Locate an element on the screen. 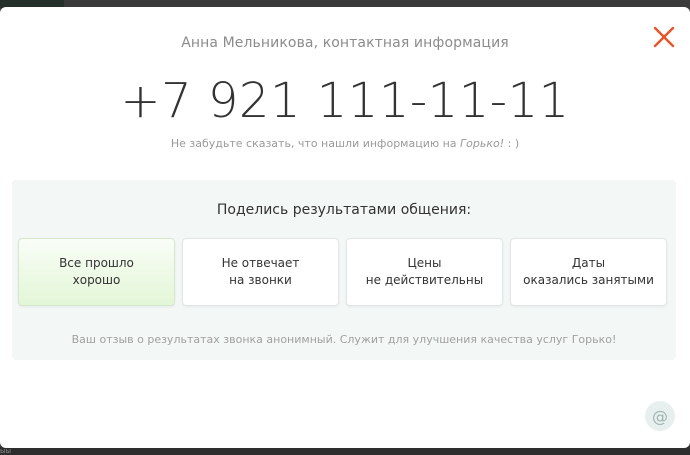 The width and height of the screenshot is (690, 455). feedback-option-prices-invalid: Цены не действительны is located at coordinates (424, 272).